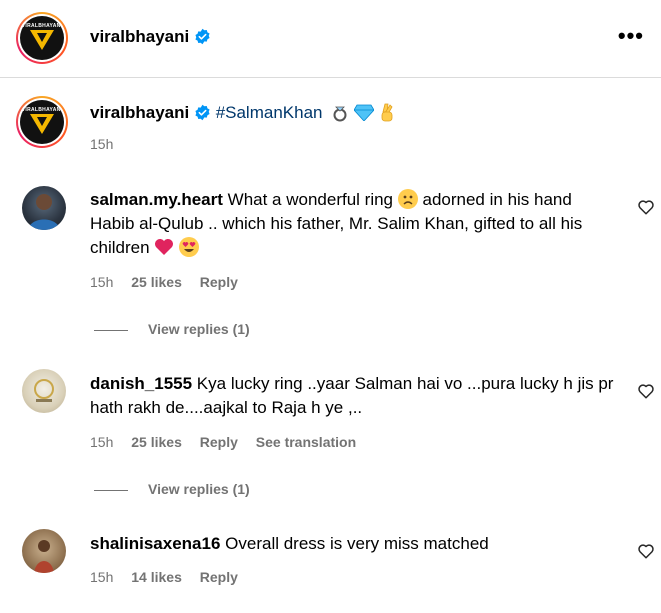  I want to click on decorative-logo-icon, so click(44, 390).